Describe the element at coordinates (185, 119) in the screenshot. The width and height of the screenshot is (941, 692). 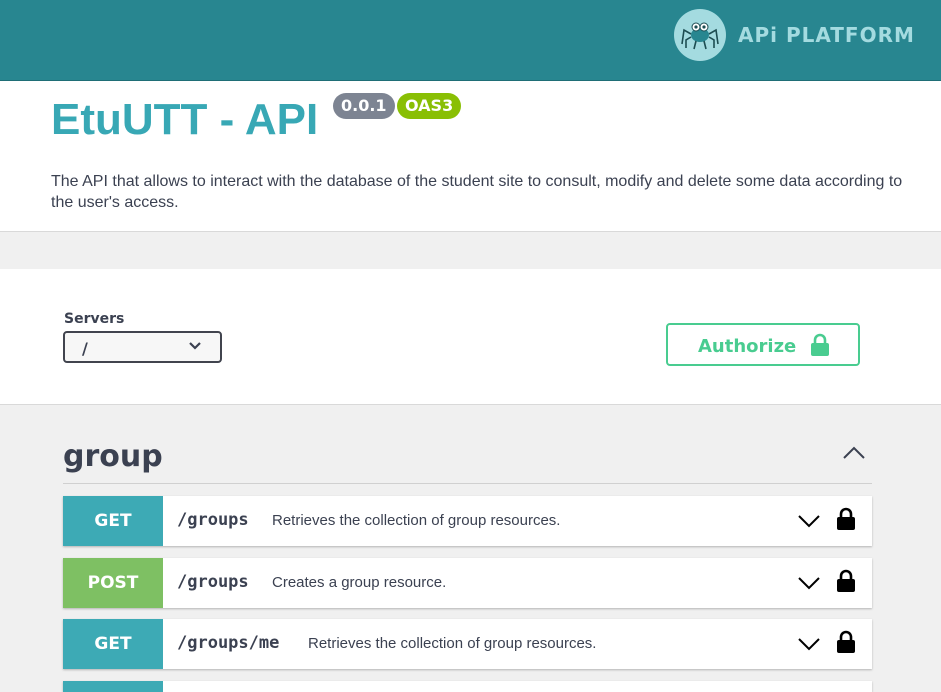
I see `page-title: EtuUTT - API` at that location.